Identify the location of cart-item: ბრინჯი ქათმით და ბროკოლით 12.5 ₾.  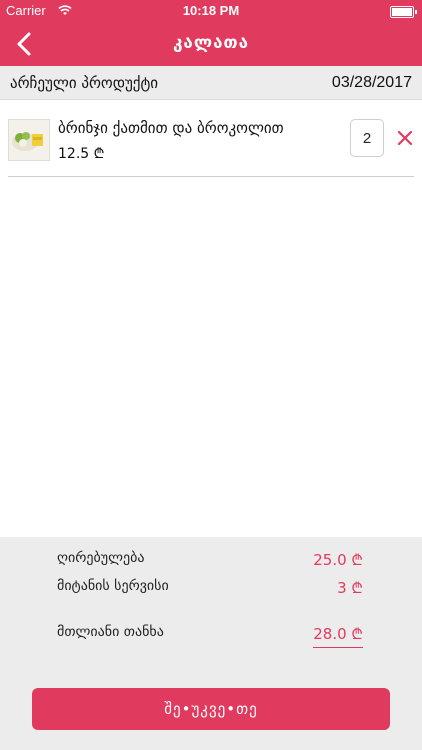
(211, 143).